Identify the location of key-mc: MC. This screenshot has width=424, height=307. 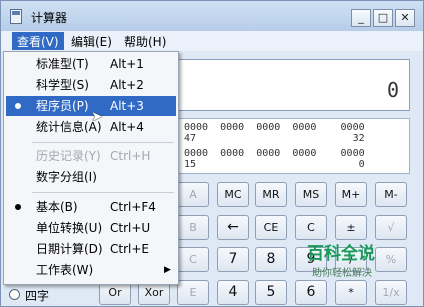
(233, 194).